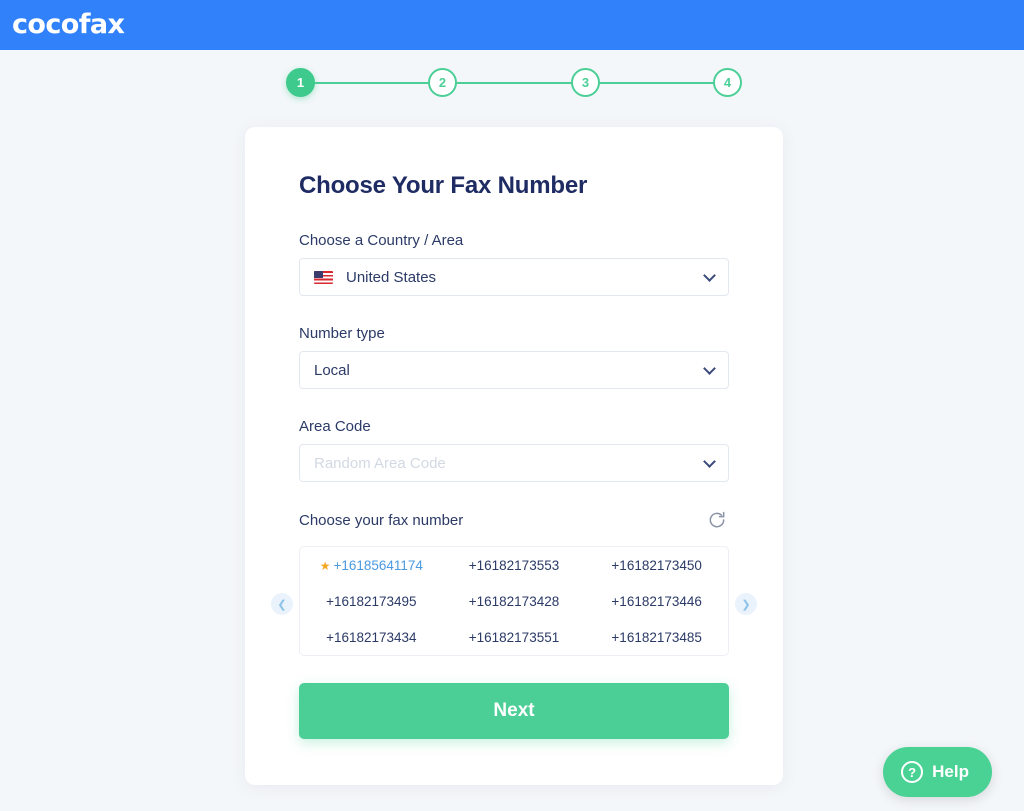  What do you see at coordinates (718, 521) in the screenshot?
I see `refresh-icon` at bounding box center [718, 521].